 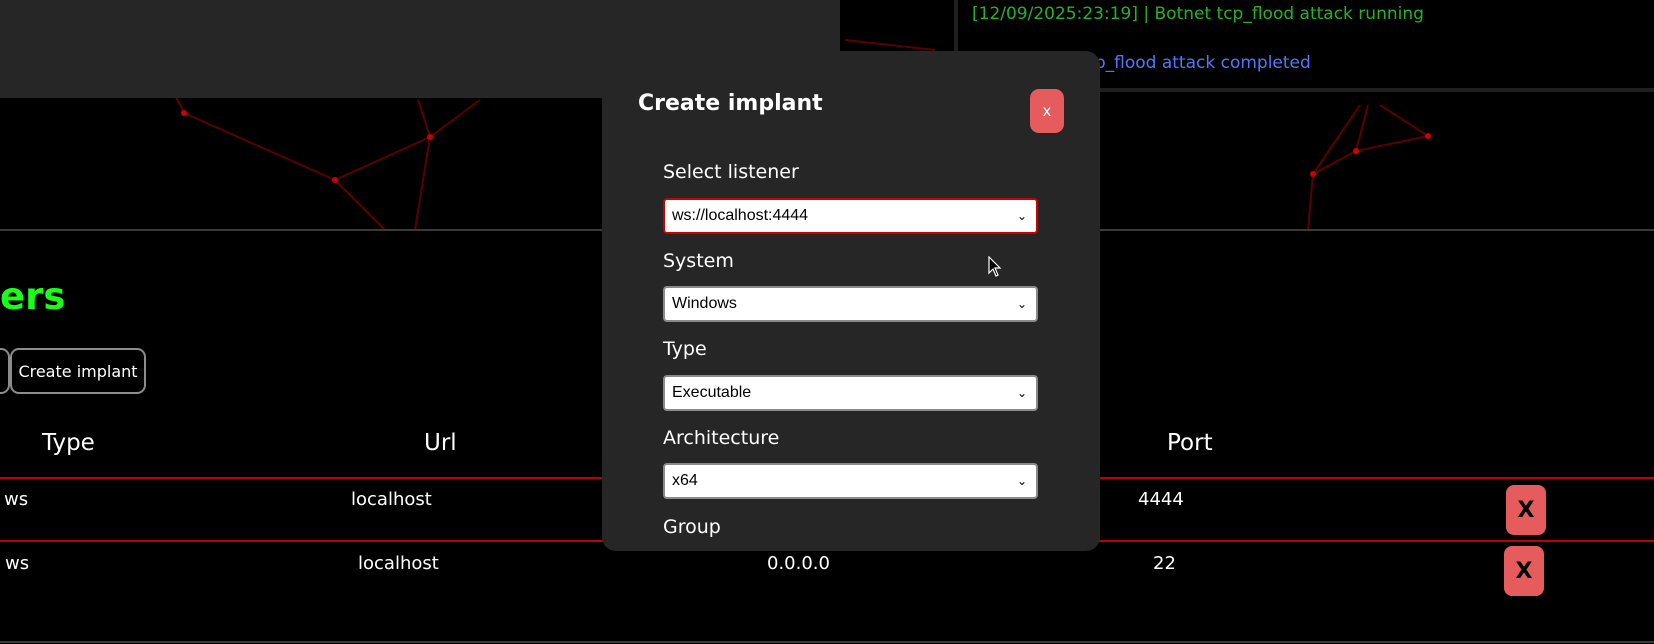 I want to click on section-heading: ers, so click(x=33, y=296).